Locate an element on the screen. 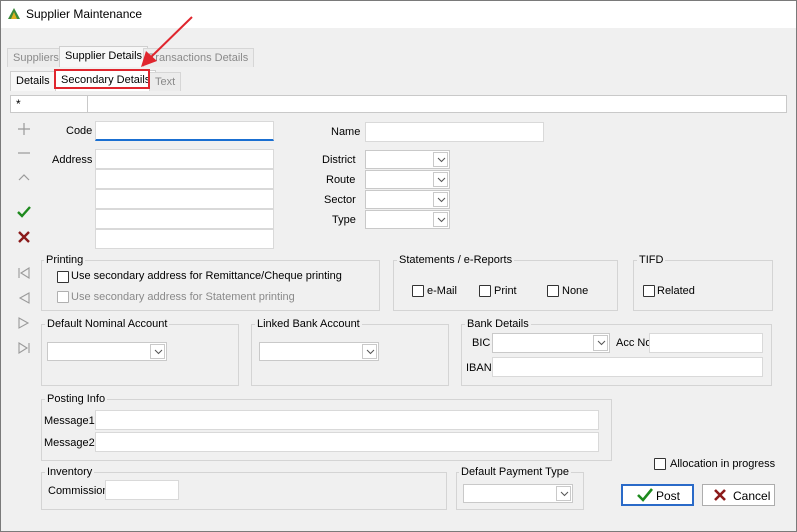 Image resolution: width=797 pixels, height=532 pixels. tab-supplier-details: Supplier Details is located at coordinates (104, 56).